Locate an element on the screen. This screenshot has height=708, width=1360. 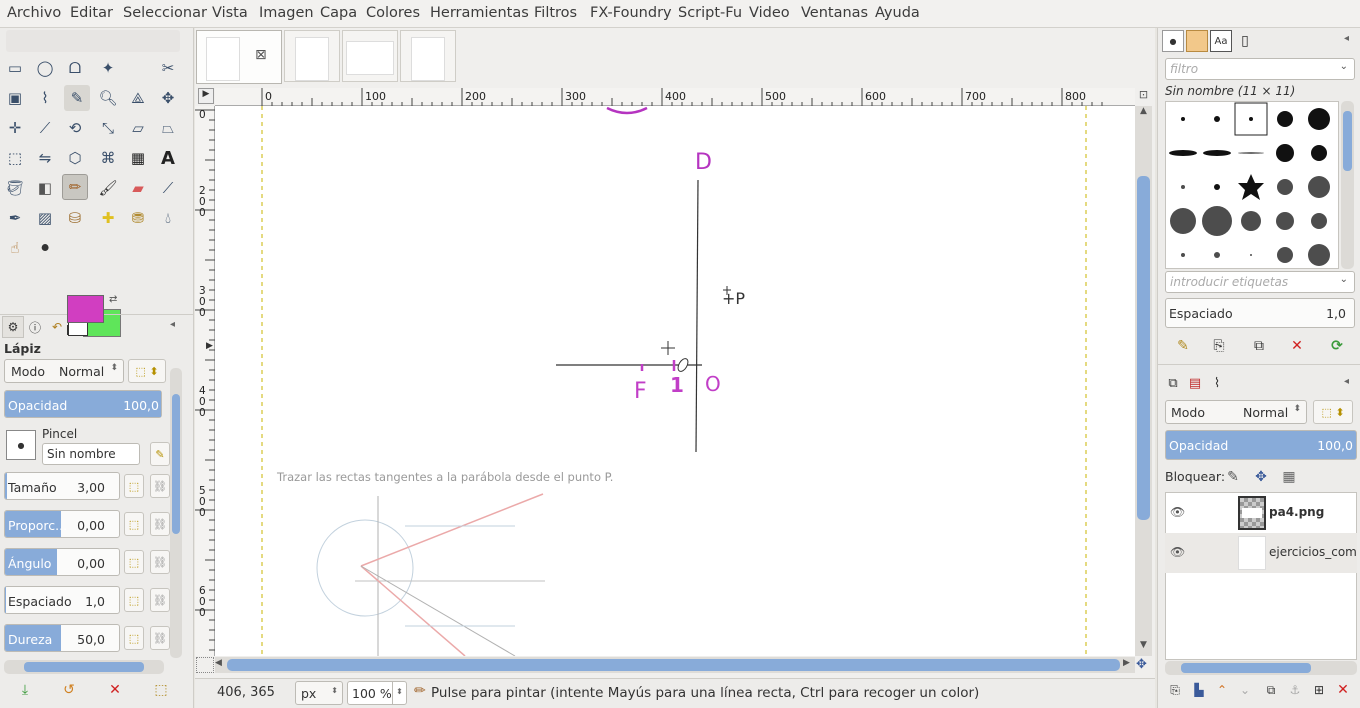
perspective-icon: ⏢ is located at coordinates (168, 128).